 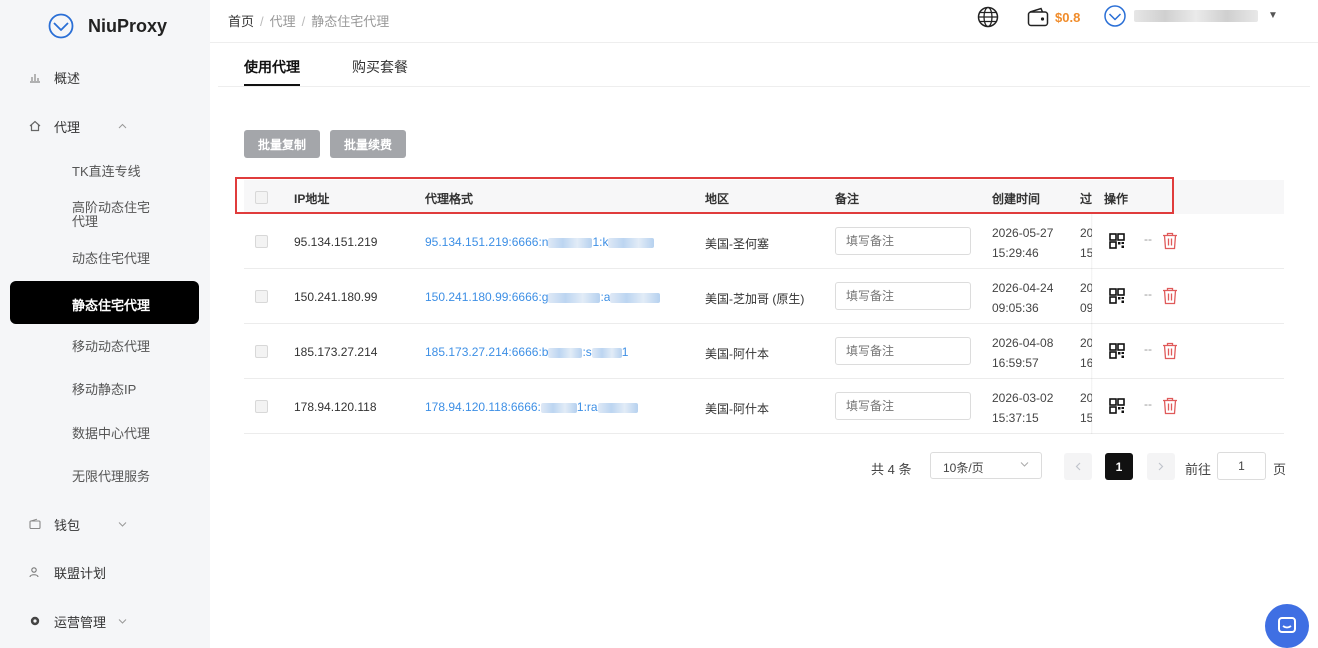 I want to click on sidebar-subitem-advanced-dynamic: 高阶动态住宅 代理, so click(x=111, y=215).